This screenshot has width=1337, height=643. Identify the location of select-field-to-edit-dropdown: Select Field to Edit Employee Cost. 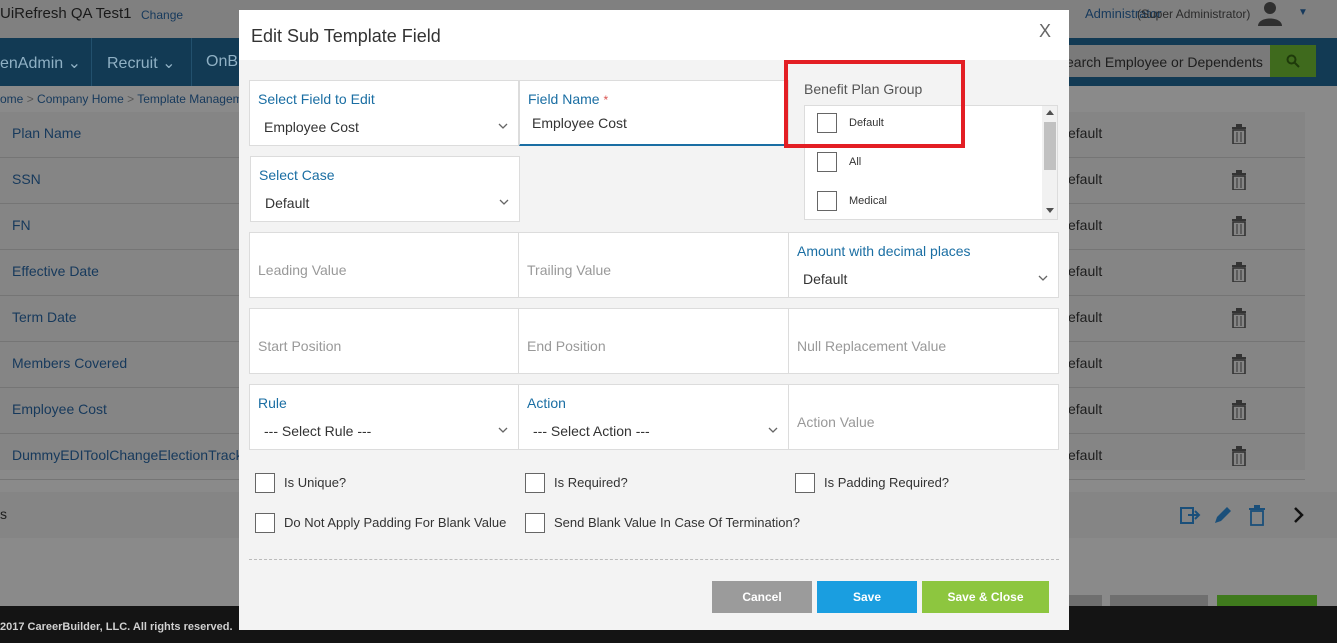
(384, 113).